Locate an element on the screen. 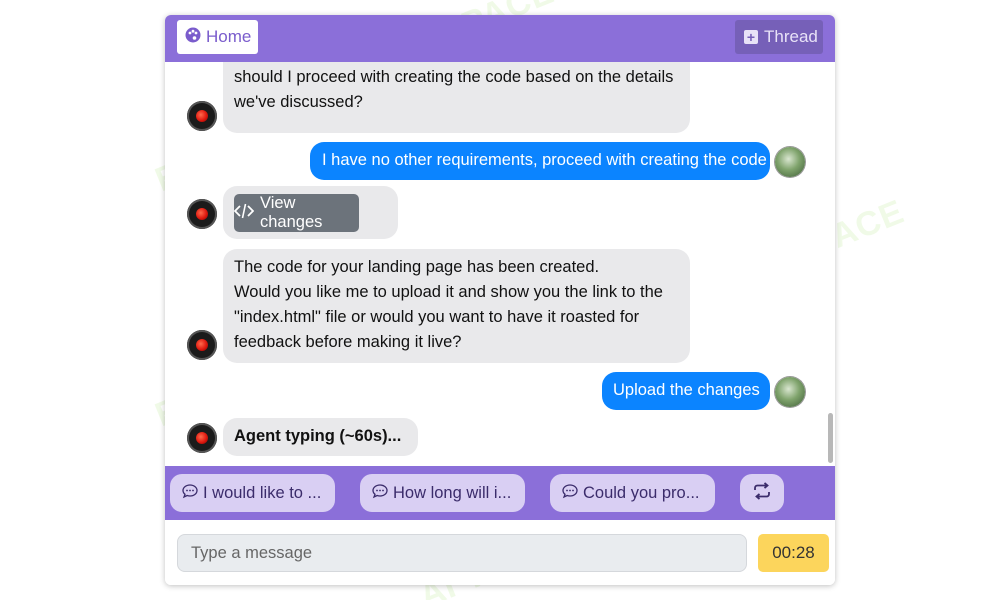 The height and width of the screenshot is (600, 1000). scrollbar-thumb is located at coordinates (830, 438).